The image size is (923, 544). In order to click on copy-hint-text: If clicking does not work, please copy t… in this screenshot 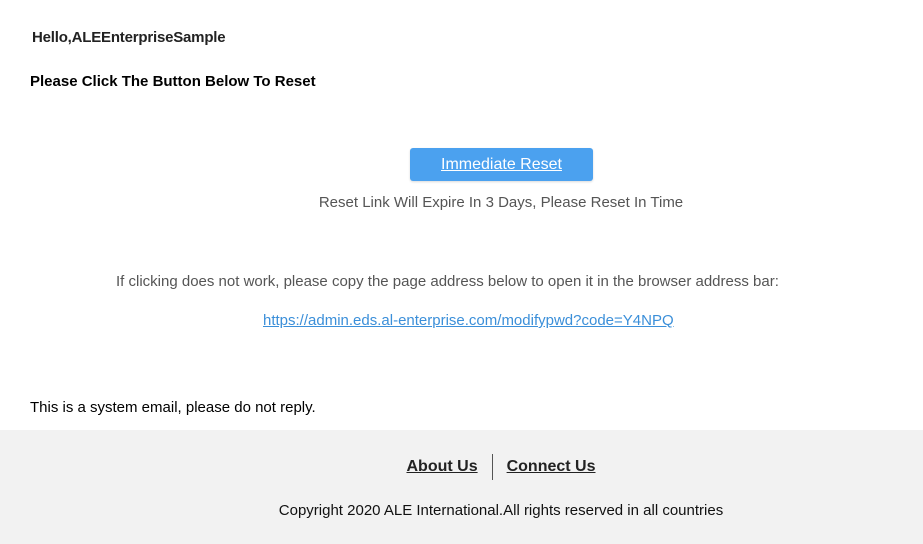, I will do `click(447, 281)`.